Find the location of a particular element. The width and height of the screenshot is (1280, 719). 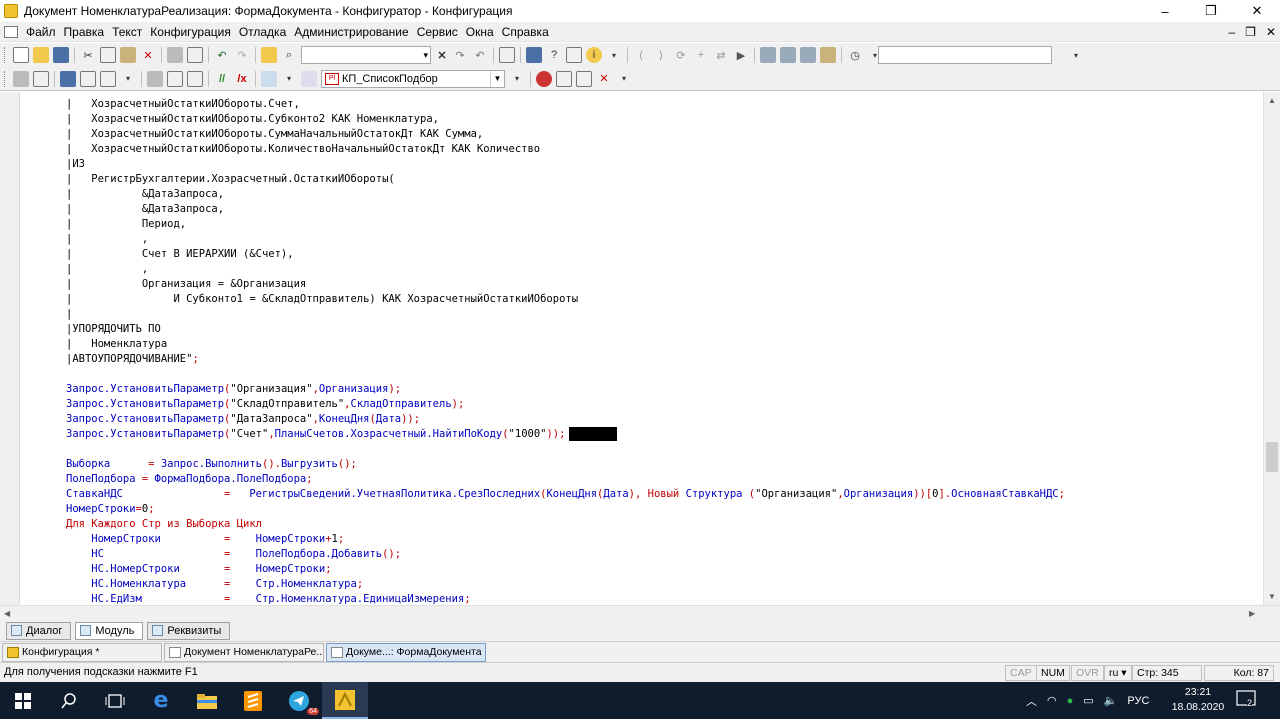

task-view-button is located at coordinates (115, 700).